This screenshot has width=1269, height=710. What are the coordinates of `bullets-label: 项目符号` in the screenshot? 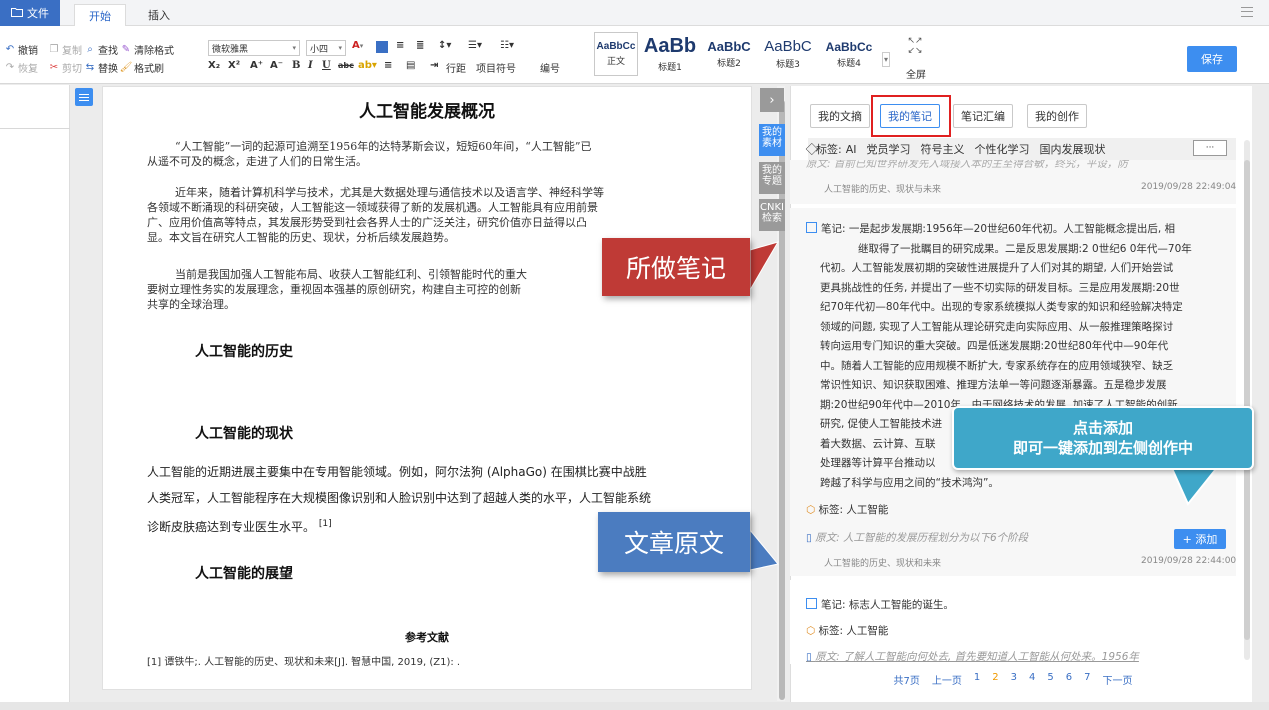 It's located at (496, 67).